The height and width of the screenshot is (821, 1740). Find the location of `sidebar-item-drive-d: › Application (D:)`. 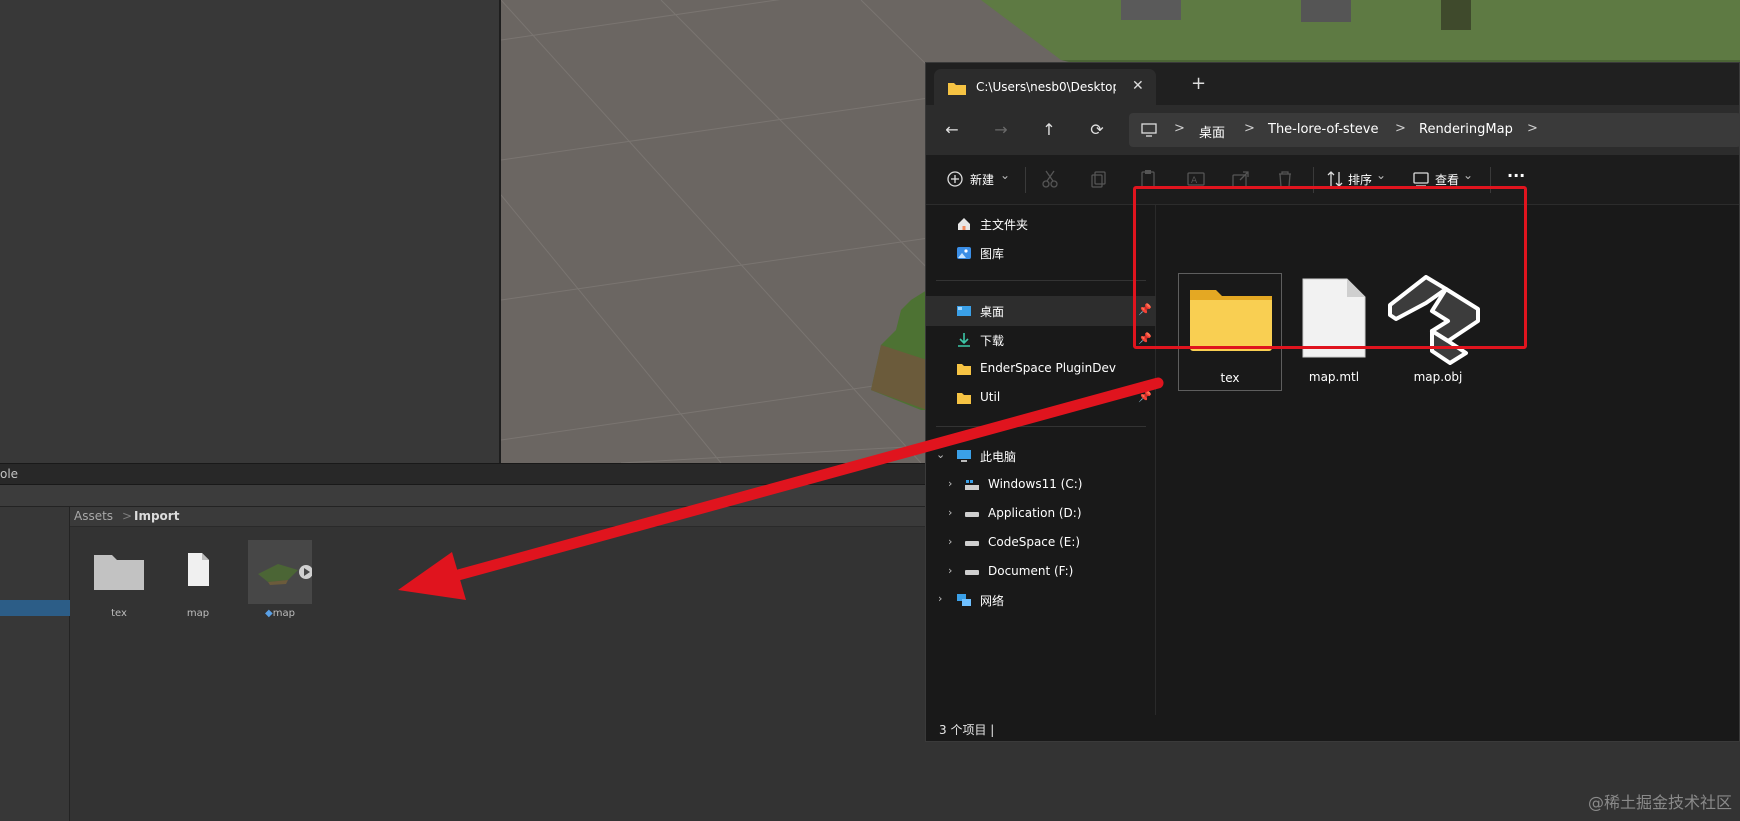

sidebar-item-drive-d: › Application (D:) is located at coordinates (1041, 514).